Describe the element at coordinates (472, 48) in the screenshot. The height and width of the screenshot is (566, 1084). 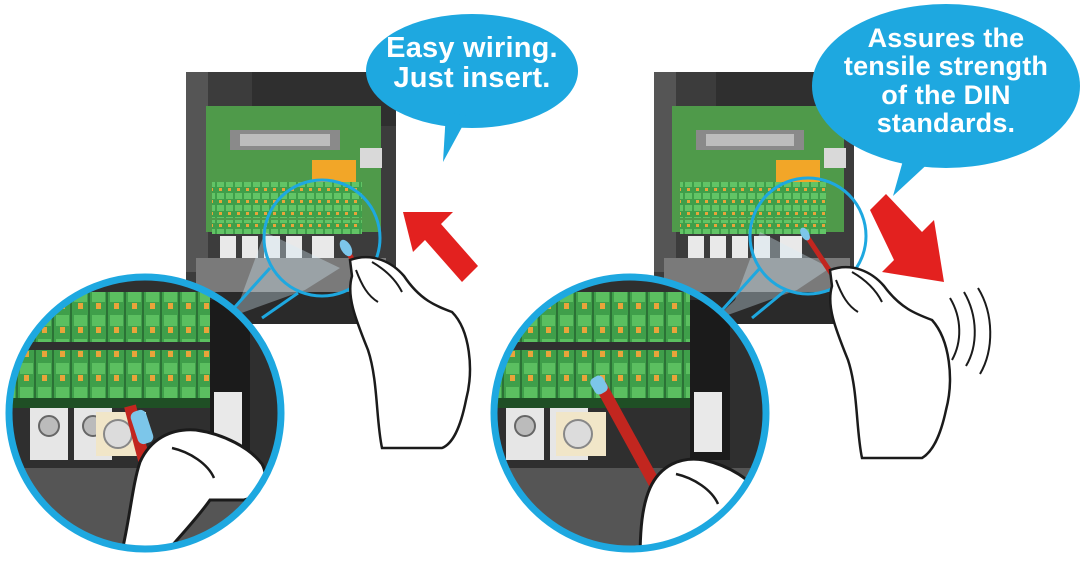
I see `callout-line: Easy wiring.` at that location.